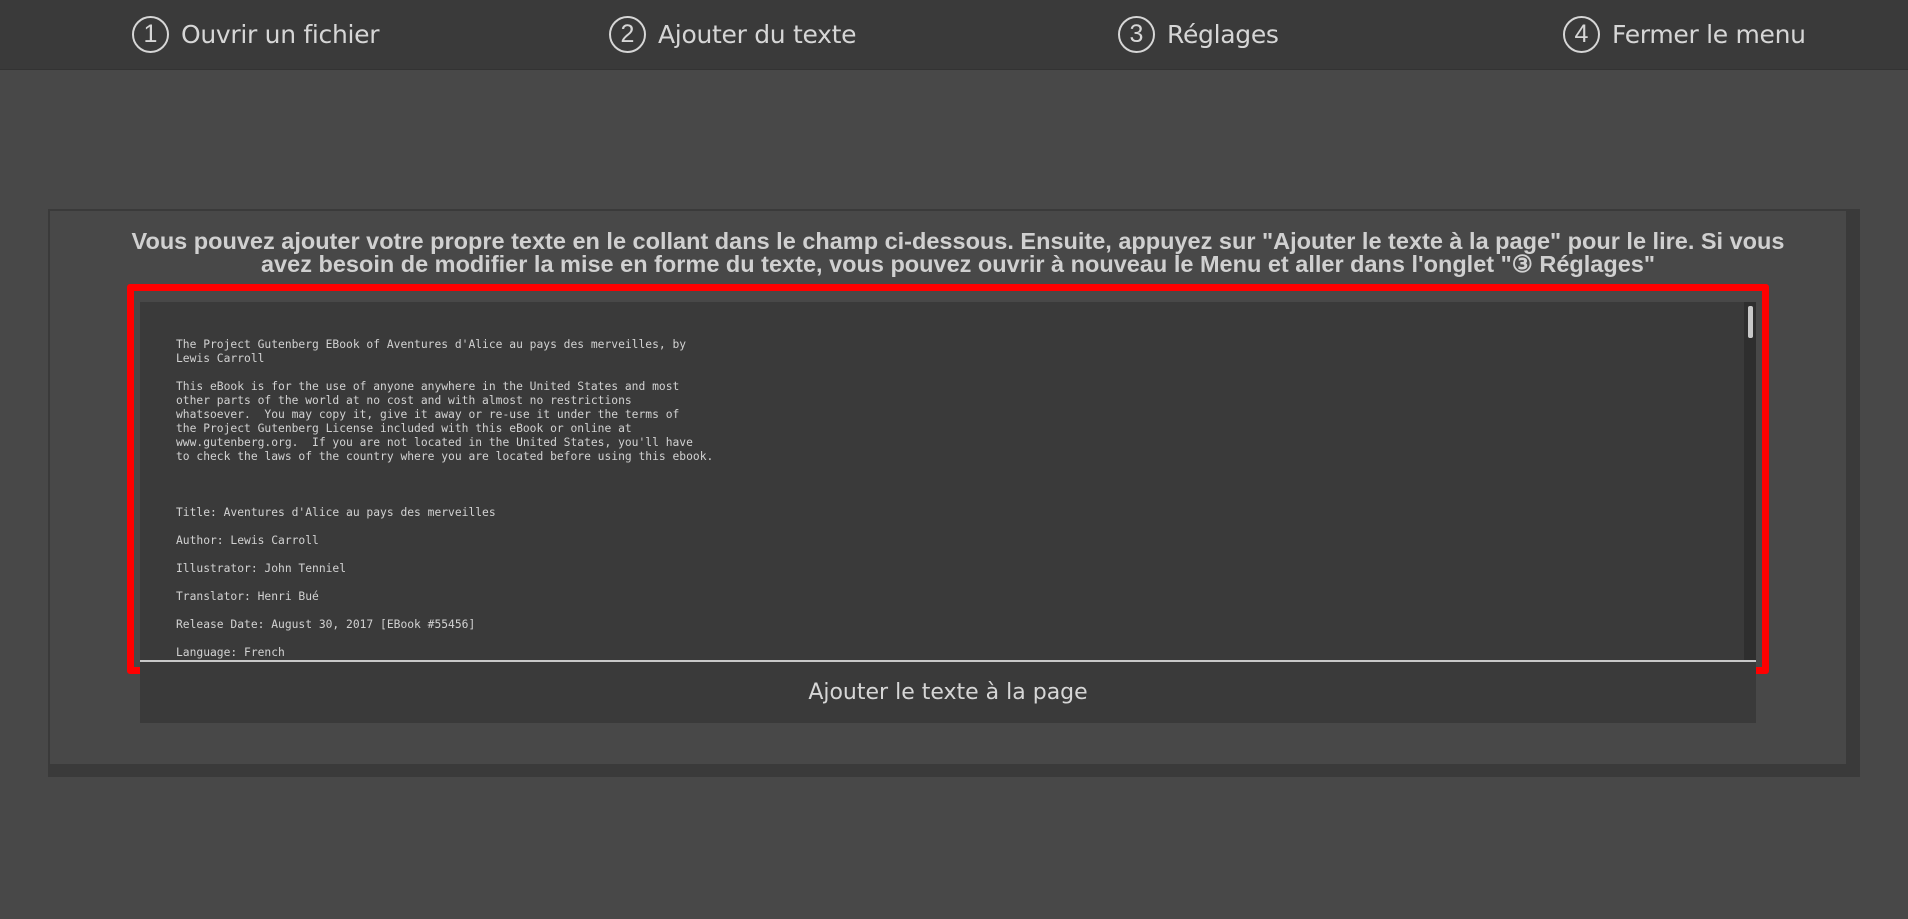 Image resolution: width=1908 pixels, height=919 pixels. What do you see at coordinates (1854, 486) in the screenshot?
I see `panel-scrollbar` at bounding box center [1854, 486].